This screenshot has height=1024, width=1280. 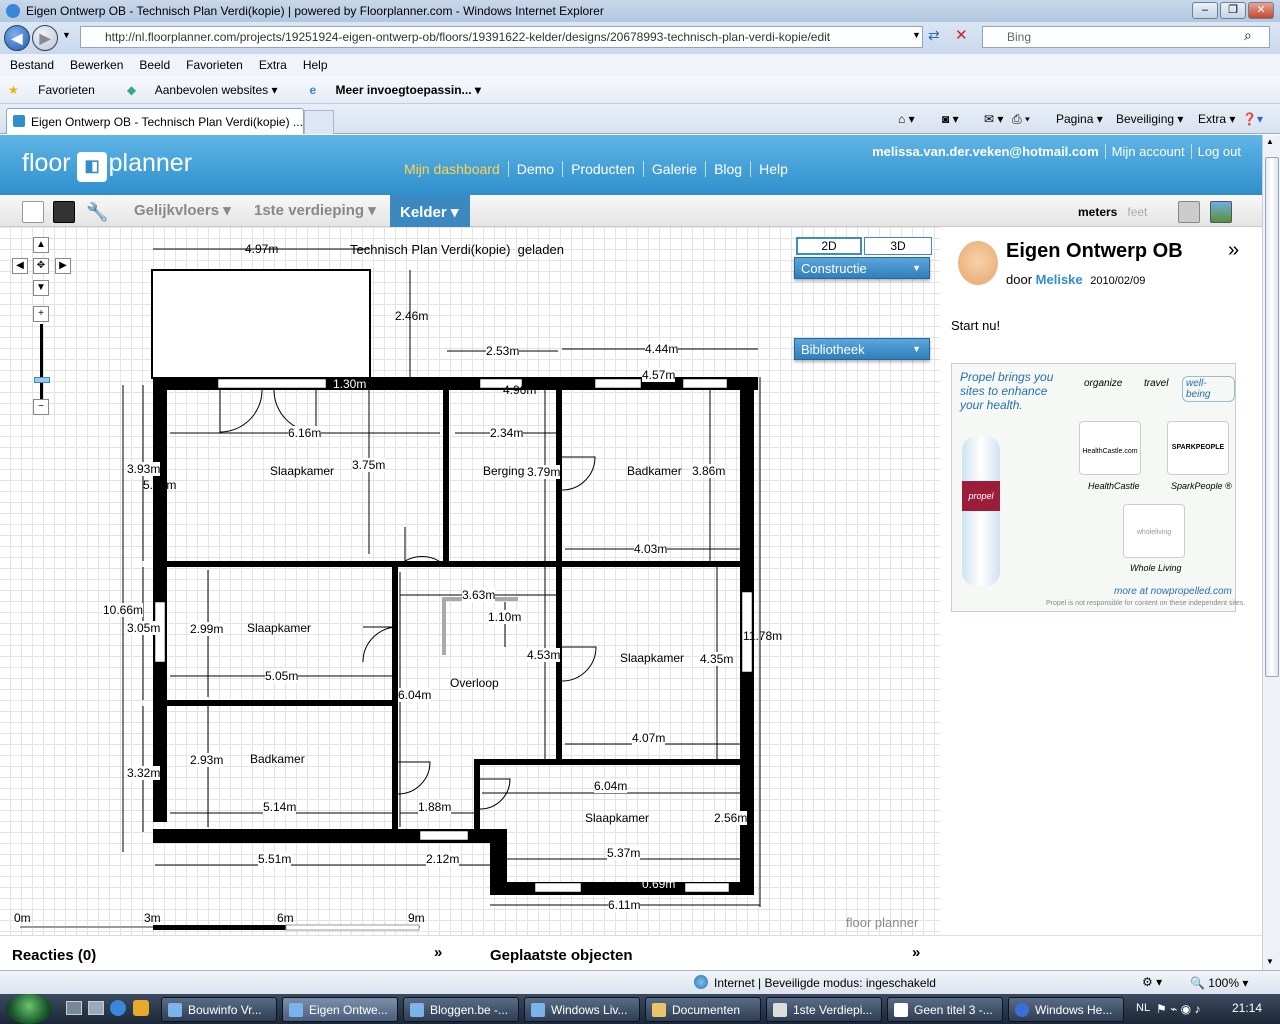 I want to click on sparkpeople-logo: SPARKPEOPLE, so click(x=1198, y=448).